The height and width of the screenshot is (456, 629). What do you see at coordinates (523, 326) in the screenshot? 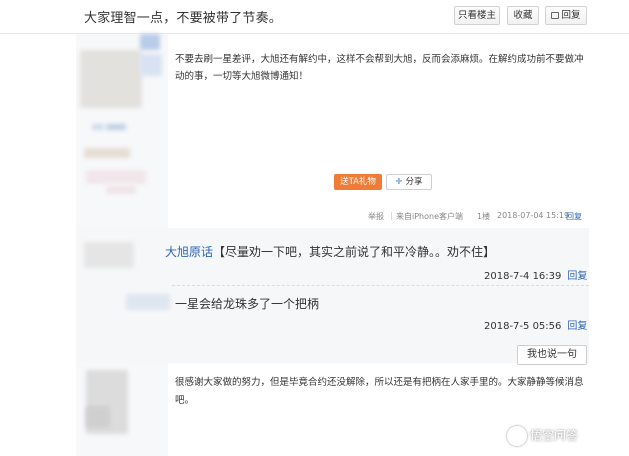
I see `comment-time: 2018-7-5 05:56` at bounding box center [523, 326].